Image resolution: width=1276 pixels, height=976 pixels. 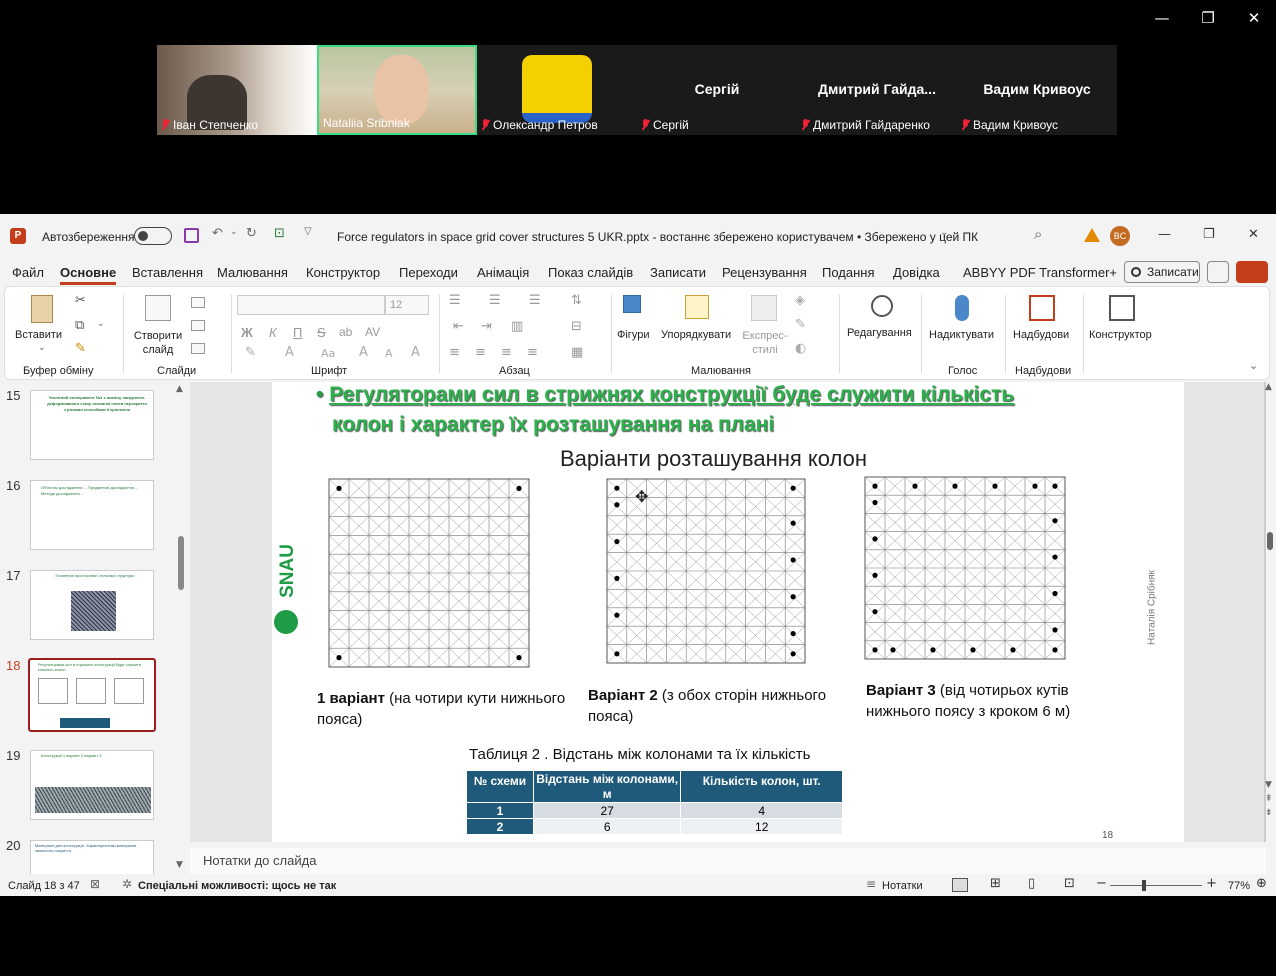 I want to click on paste-icon, so click(x=42, y=309).